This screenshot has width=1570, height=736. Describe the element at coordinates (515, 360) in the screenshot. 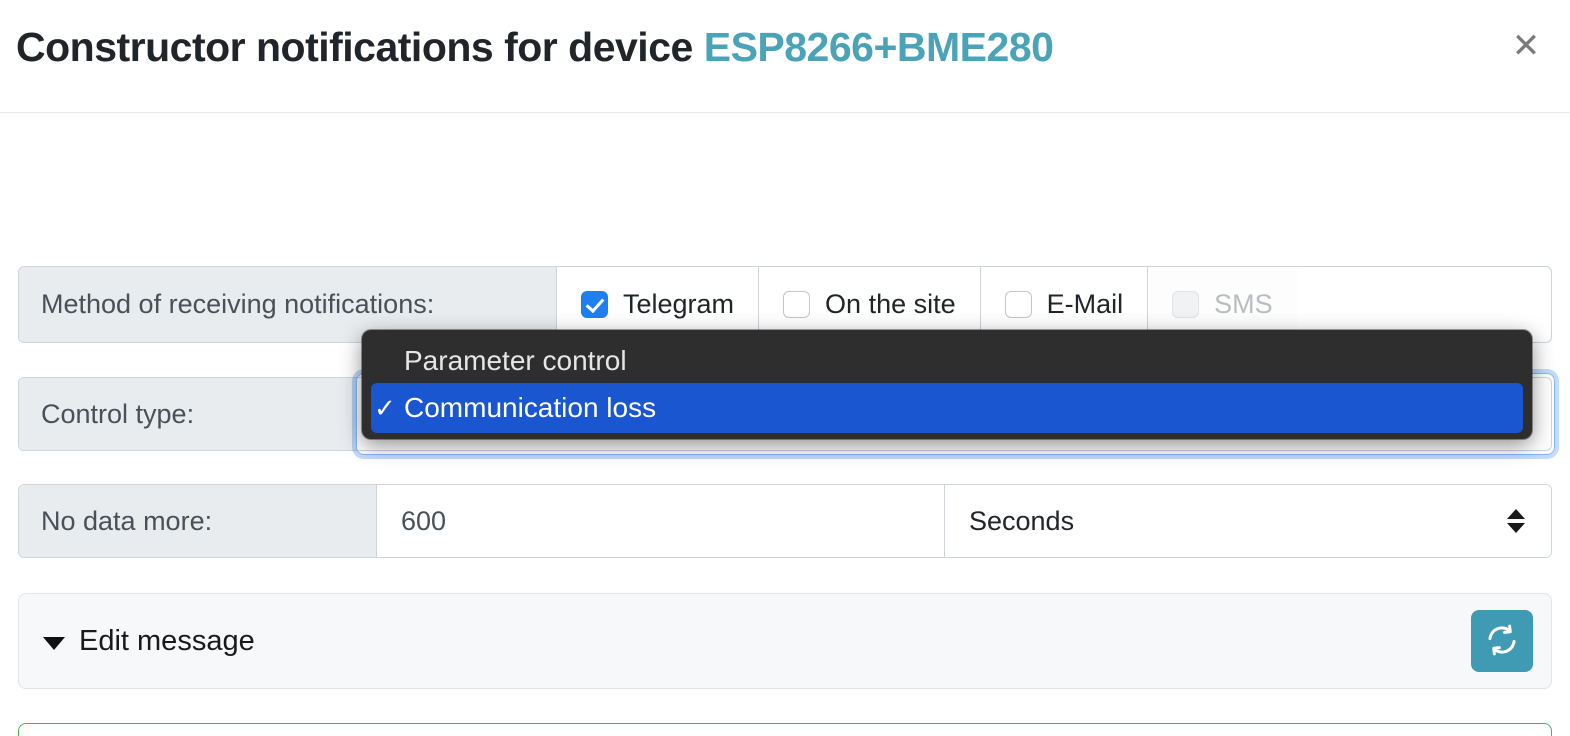

I see `dropdown-option-label: Parameter control` at that location.